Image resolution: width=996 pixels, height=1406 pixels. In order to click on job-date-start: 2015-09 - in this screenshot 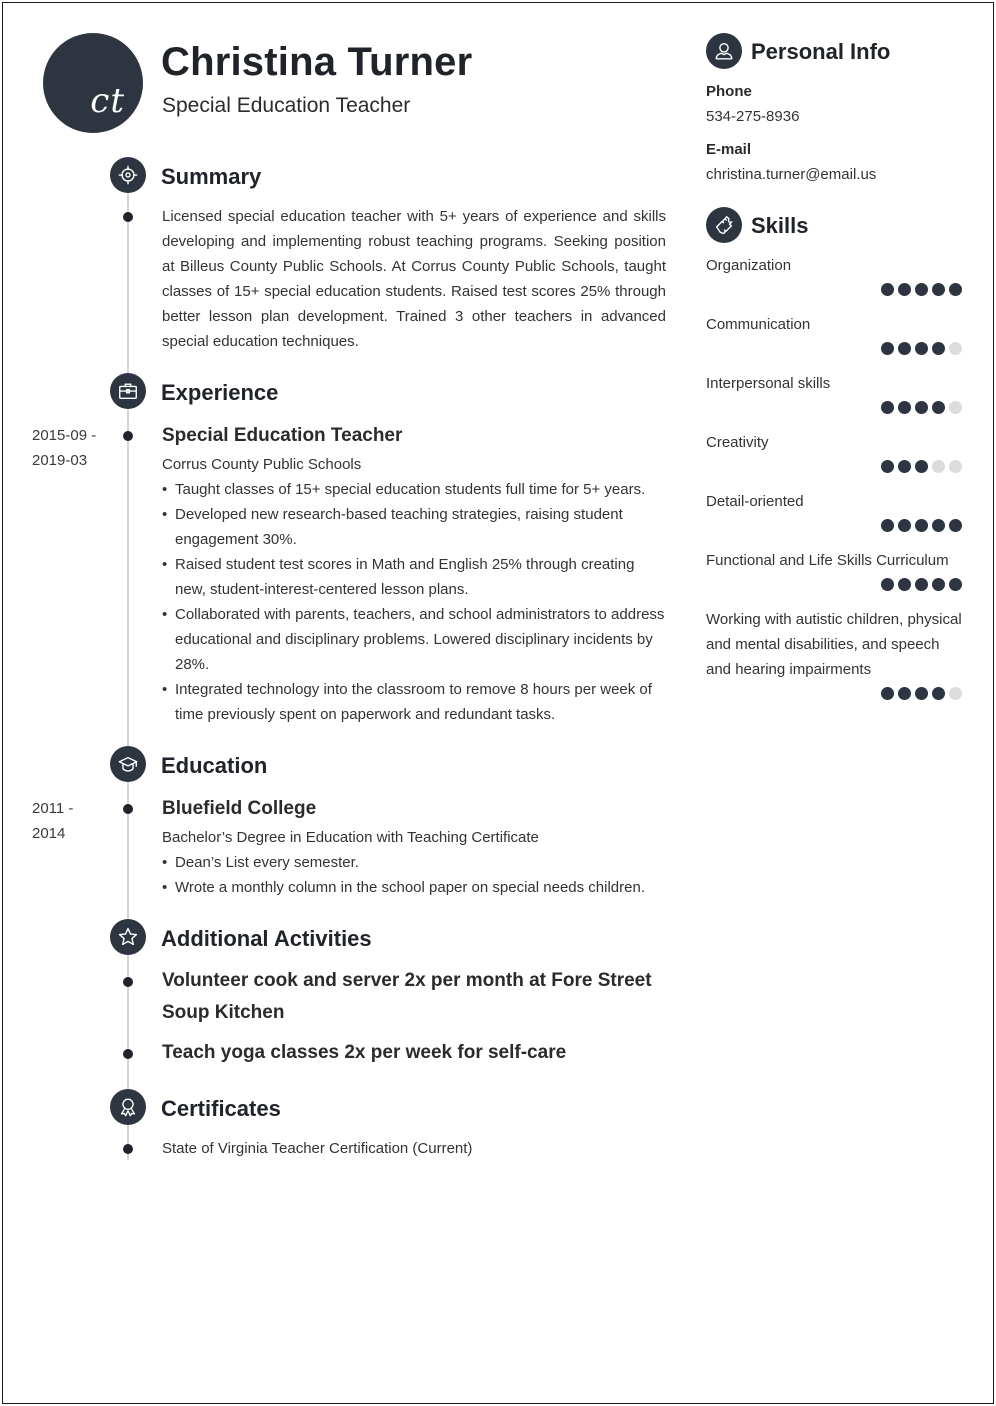, I will do `click(64, 435)`.